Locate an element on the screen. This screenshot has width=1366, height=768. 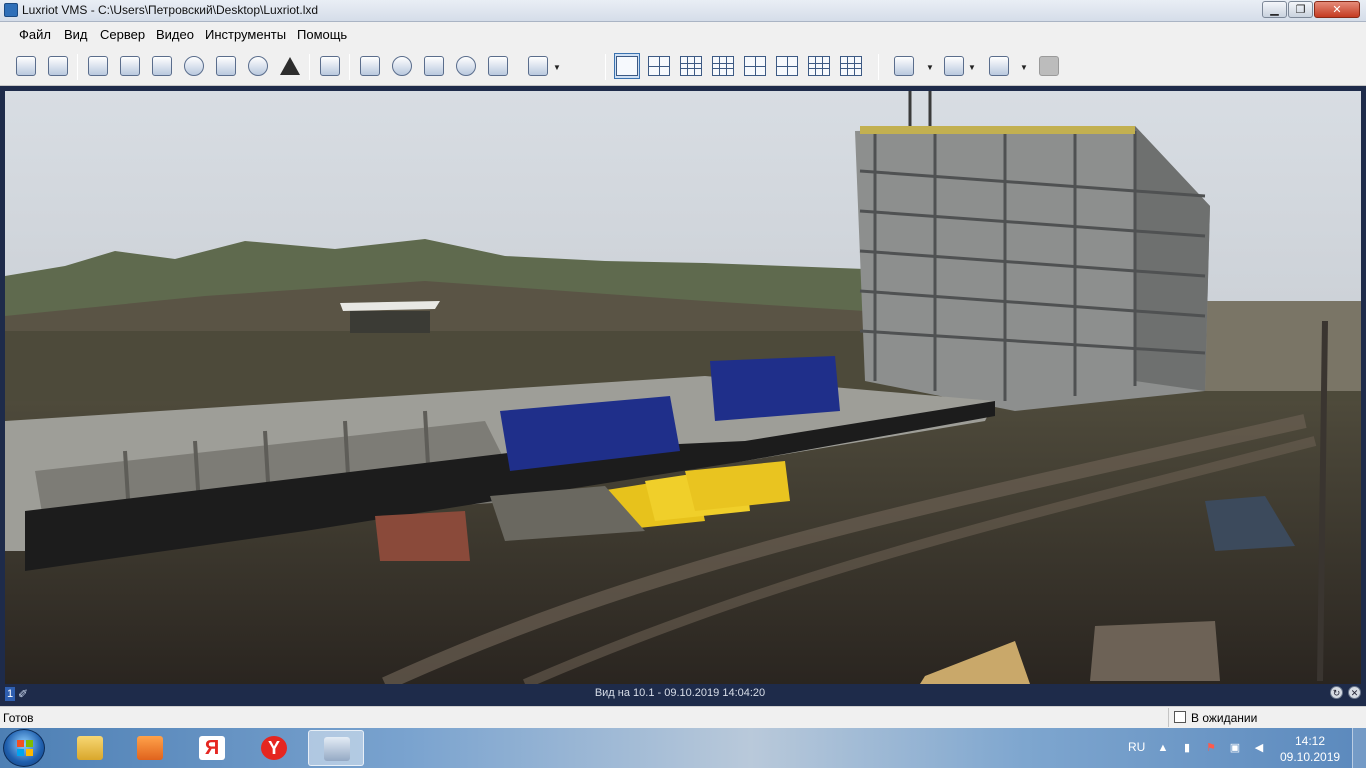
grid-2x2-icon is located at coordinates (659, 66).